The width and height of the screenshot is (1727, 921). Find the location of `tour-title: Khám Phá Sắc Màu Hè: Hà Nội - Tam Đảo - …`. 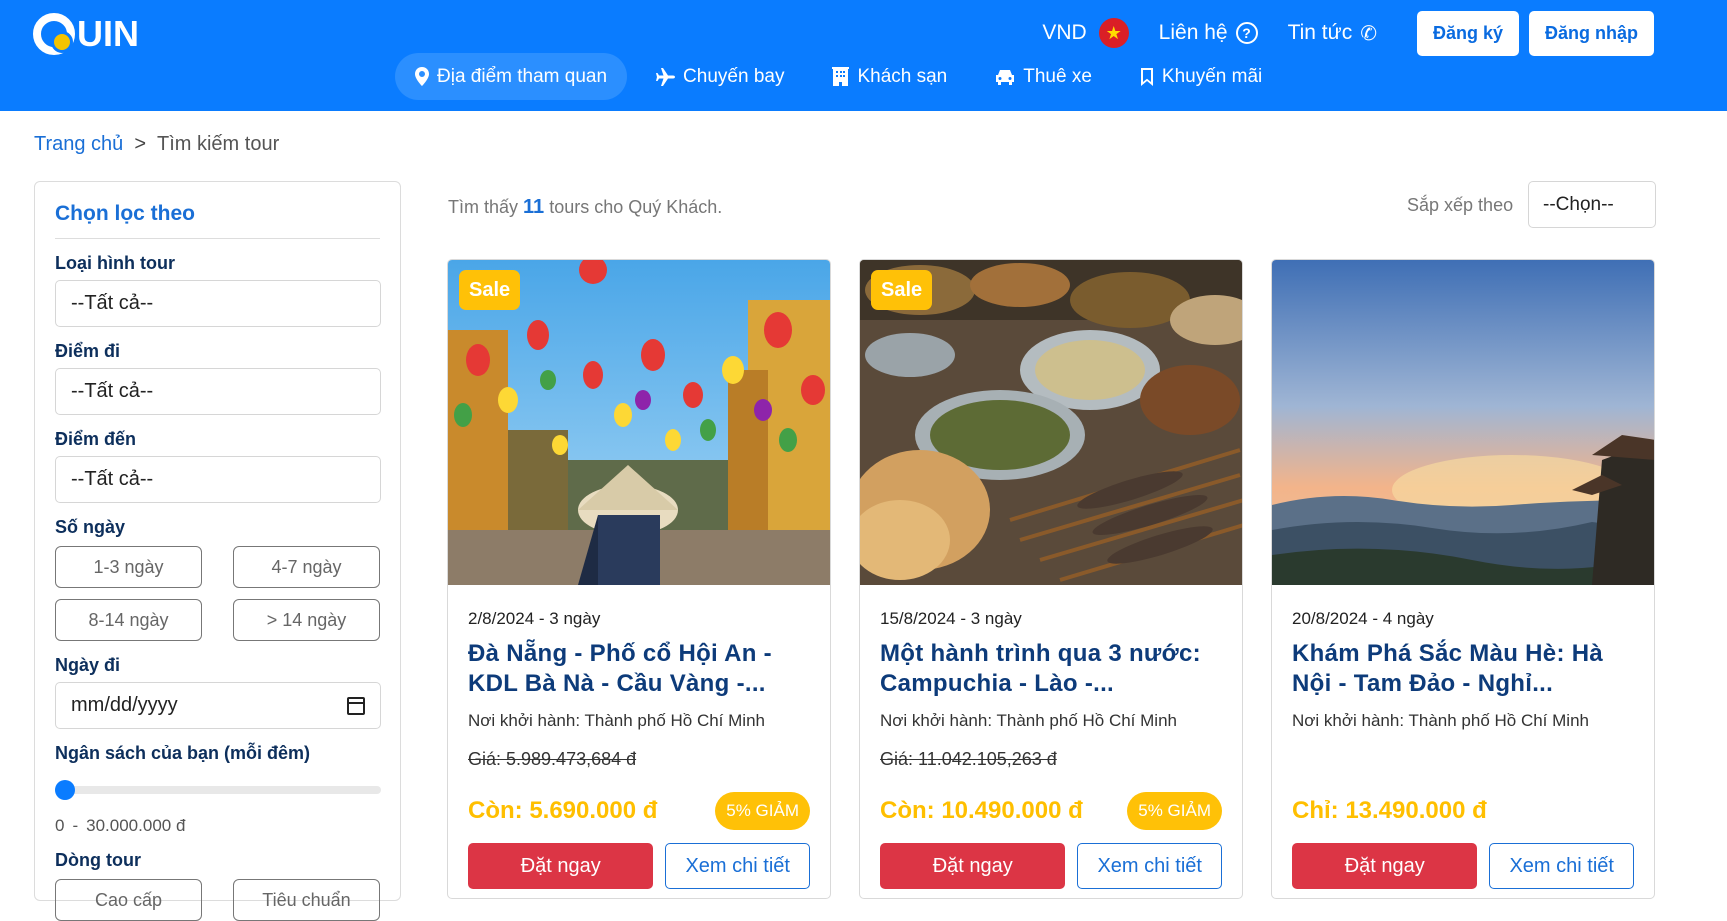

tour-title: Khám Phá Sắc Màu Hè: Hà Nội - Tam Đảo - … is located at coordinates (1463, 669).